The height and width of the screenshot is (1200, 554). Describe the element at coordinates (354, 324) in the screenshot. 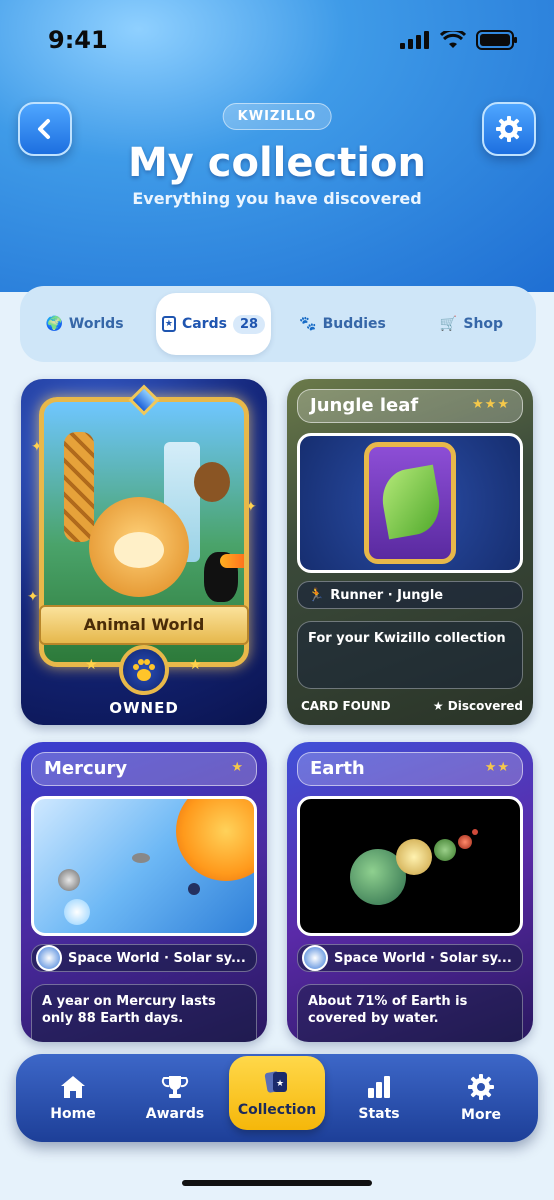

I see `tab-label: Buddies` at that location.